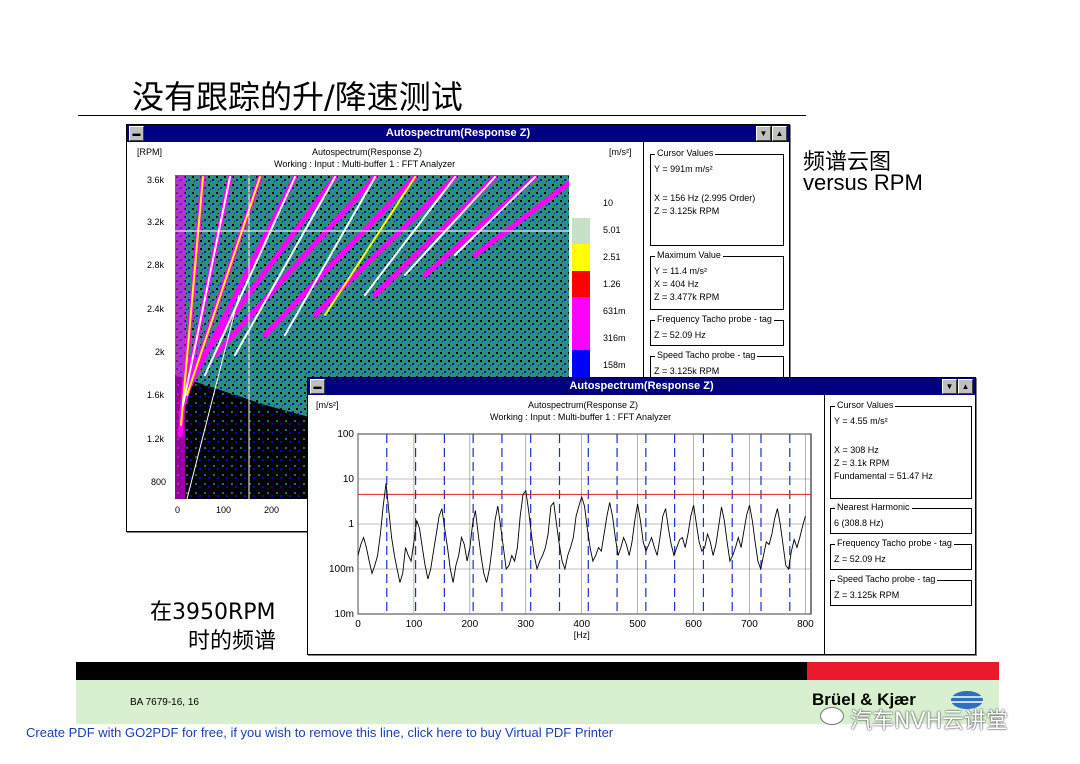  Describe the element at coordinates (612, 257) in the screenshot. I see `colorscale-label: 2.51` at that location.